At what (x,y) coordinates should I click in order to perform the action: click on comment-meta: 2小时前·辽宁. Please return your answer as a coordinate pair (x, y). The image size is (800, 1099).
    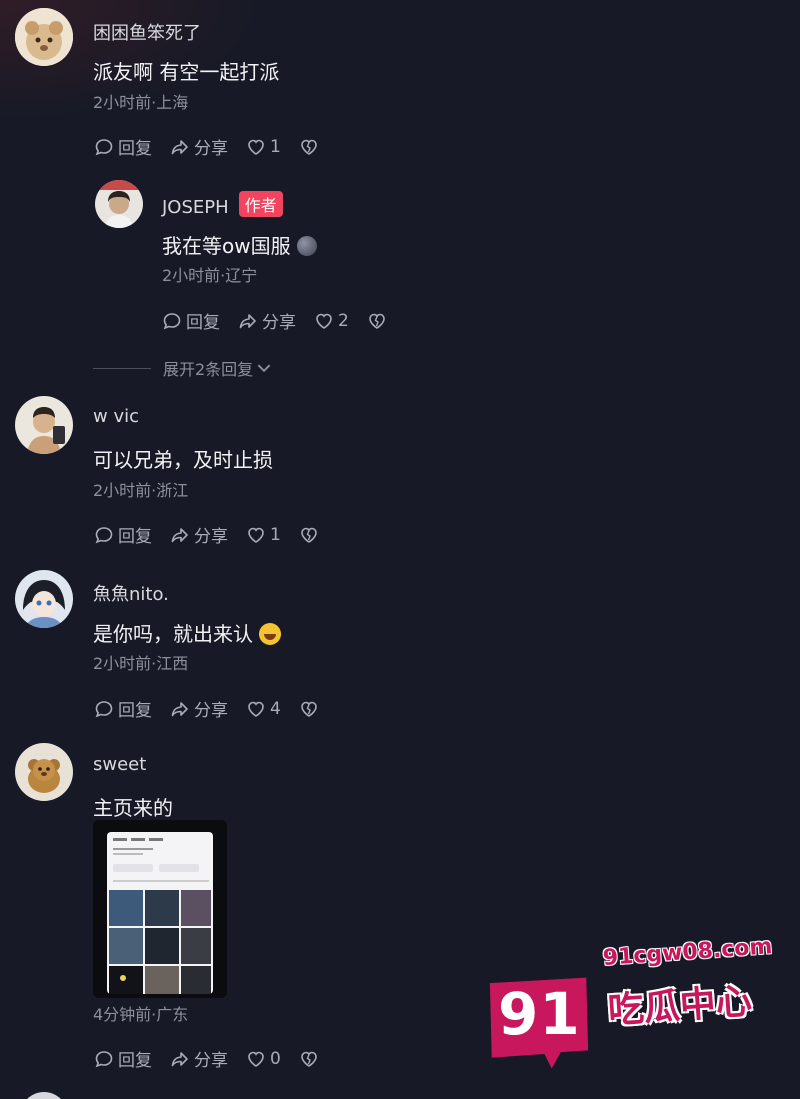
    Looking at the image, I should click on (210, 275).